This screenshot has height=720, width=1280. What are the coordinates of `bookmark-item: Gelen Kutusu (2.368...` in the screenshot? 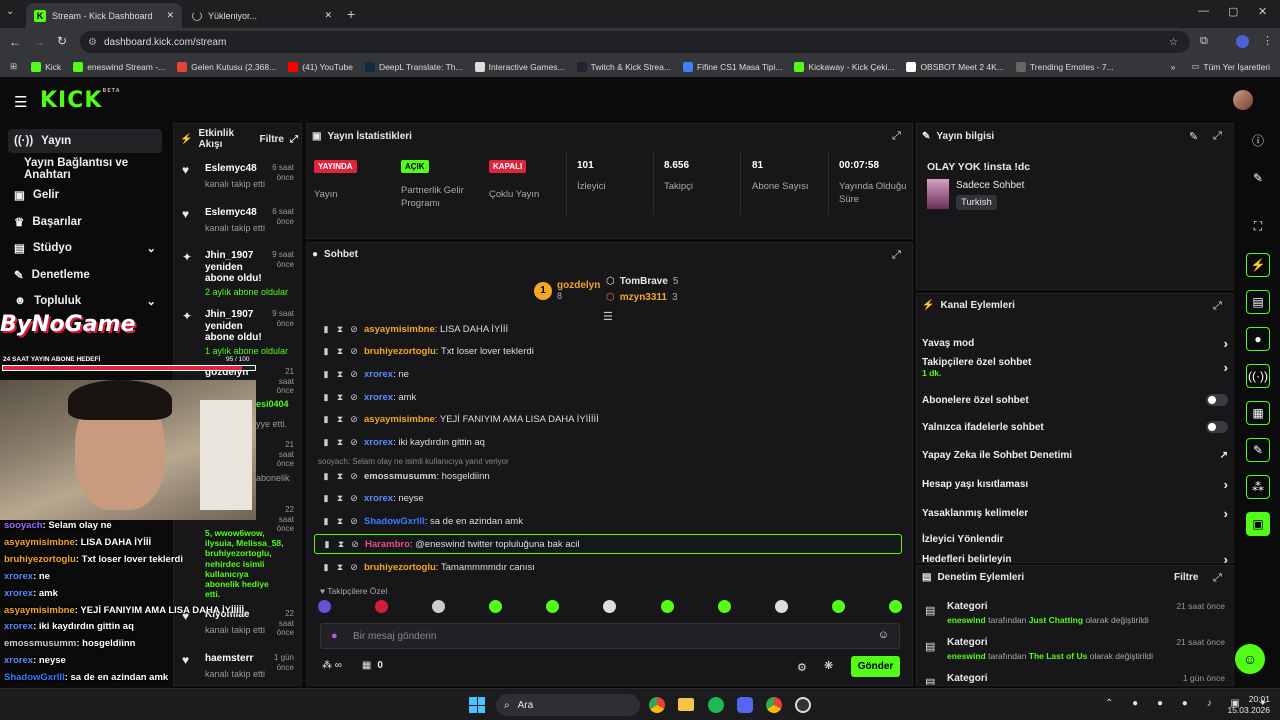 It's located at (226, 66).